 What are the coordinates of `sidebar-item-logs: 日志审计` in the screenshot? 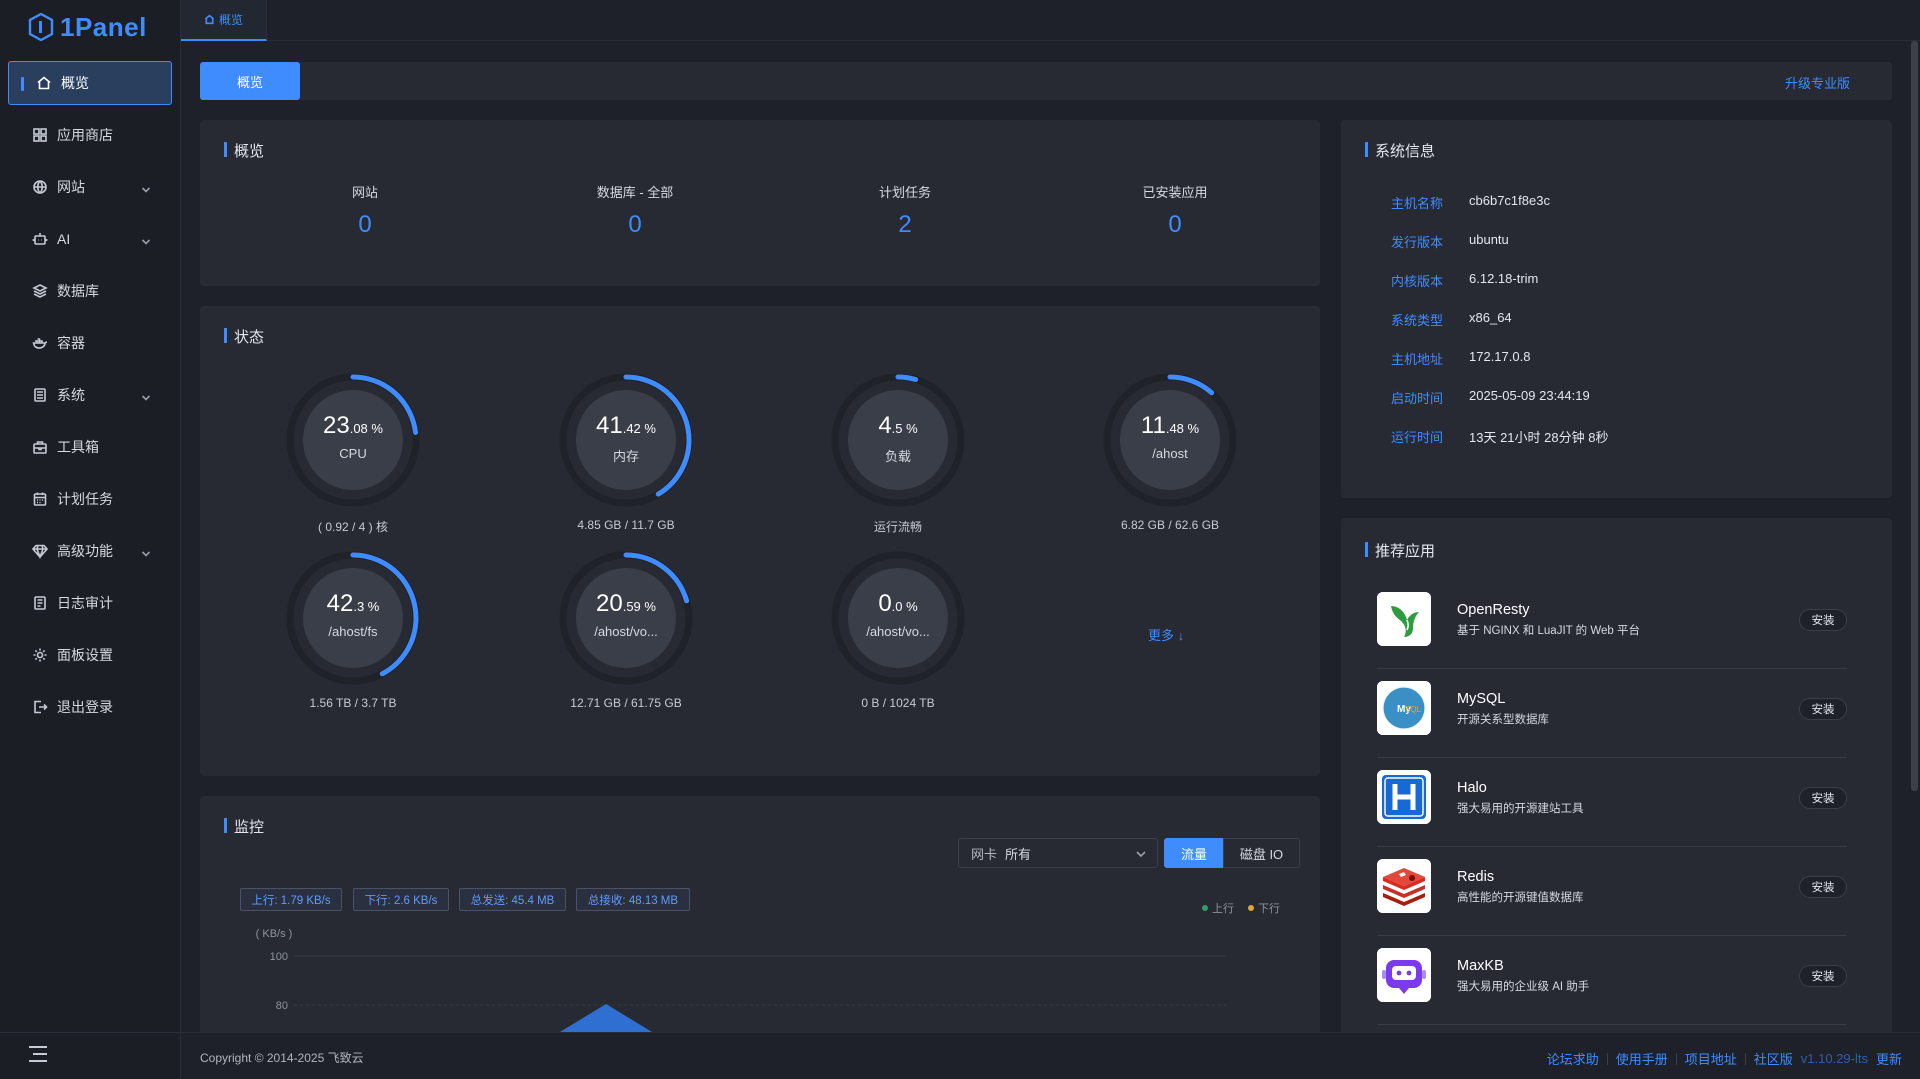 It's located at (90, 603).